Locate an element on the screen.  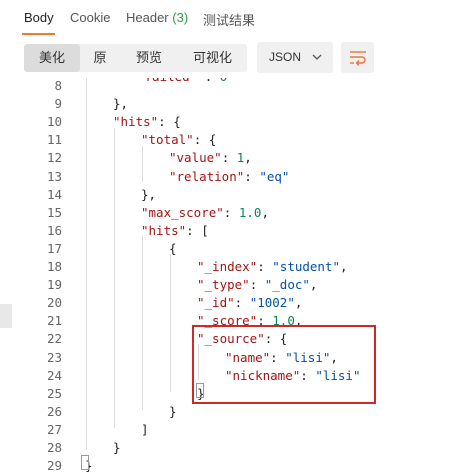
line-number: 22 is located at coordinates (54, 339).